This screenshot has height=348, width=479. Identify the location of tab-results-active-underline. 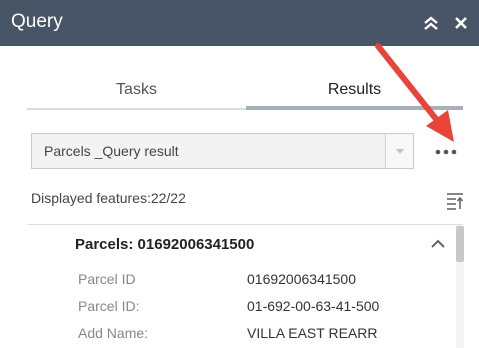
(354, 108).